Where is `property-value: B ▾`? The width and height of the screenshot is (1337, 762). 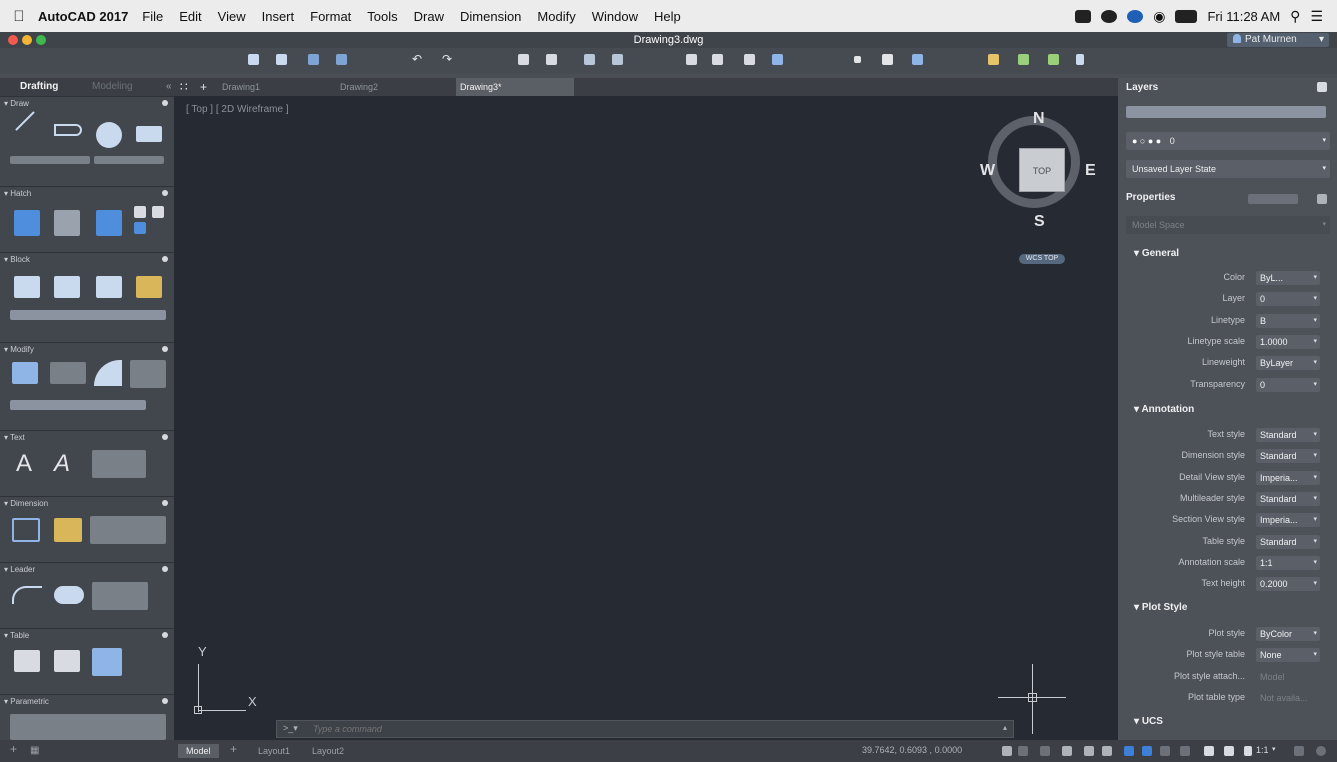 property-value: B ▾ is located at coordinates (1288, 320).